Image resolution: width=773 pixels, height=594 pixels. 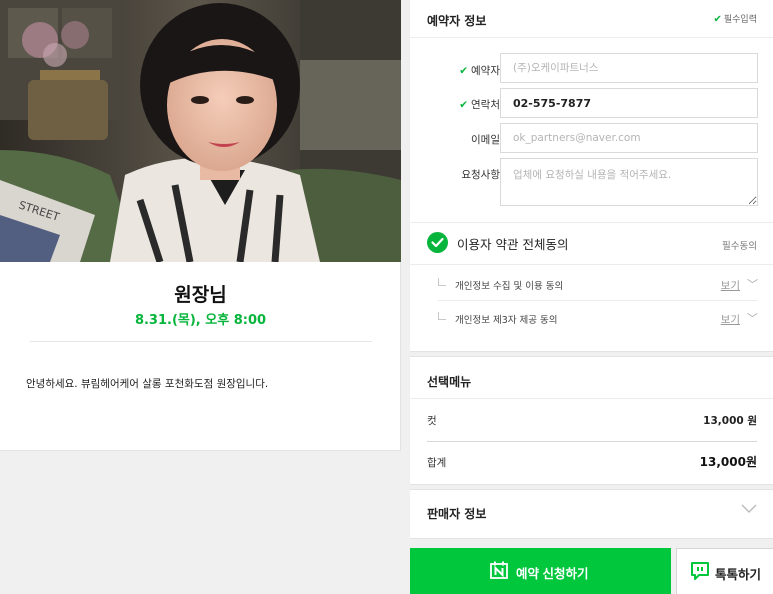 I want to click on name-label: ✔ 예약자, so click(x=460, y=70).